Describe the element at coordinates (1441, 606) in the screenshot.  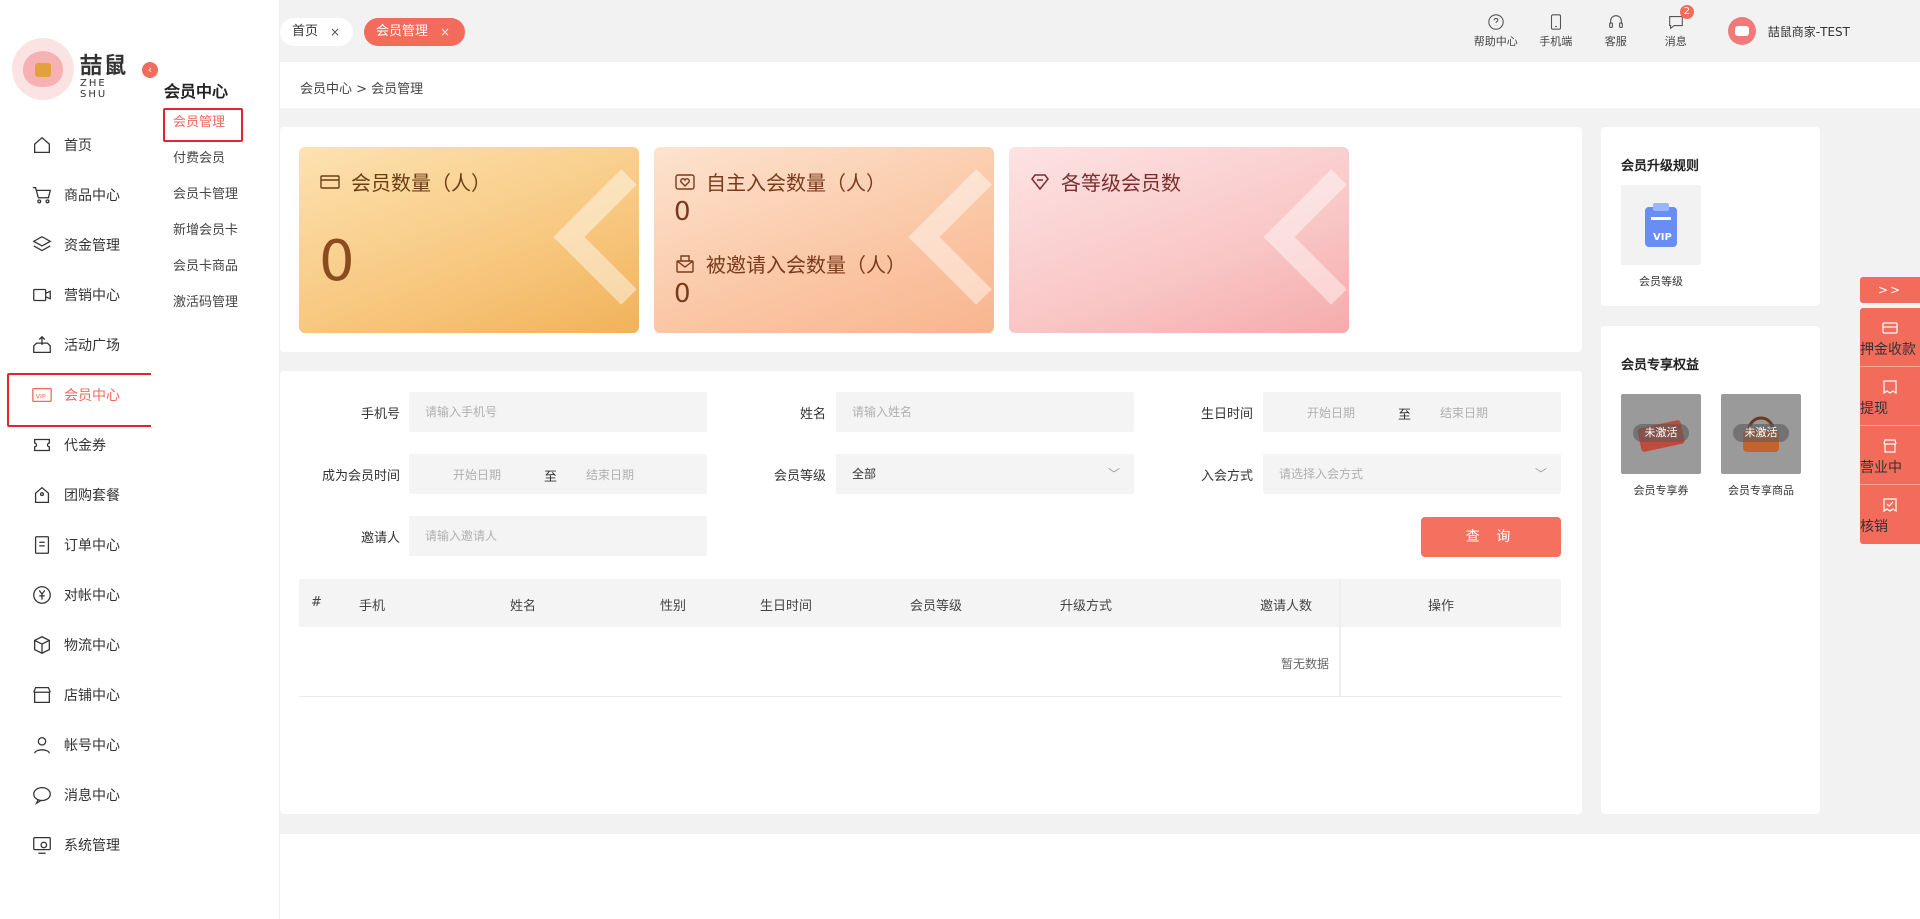
I see `column-header: 操作` at that location.